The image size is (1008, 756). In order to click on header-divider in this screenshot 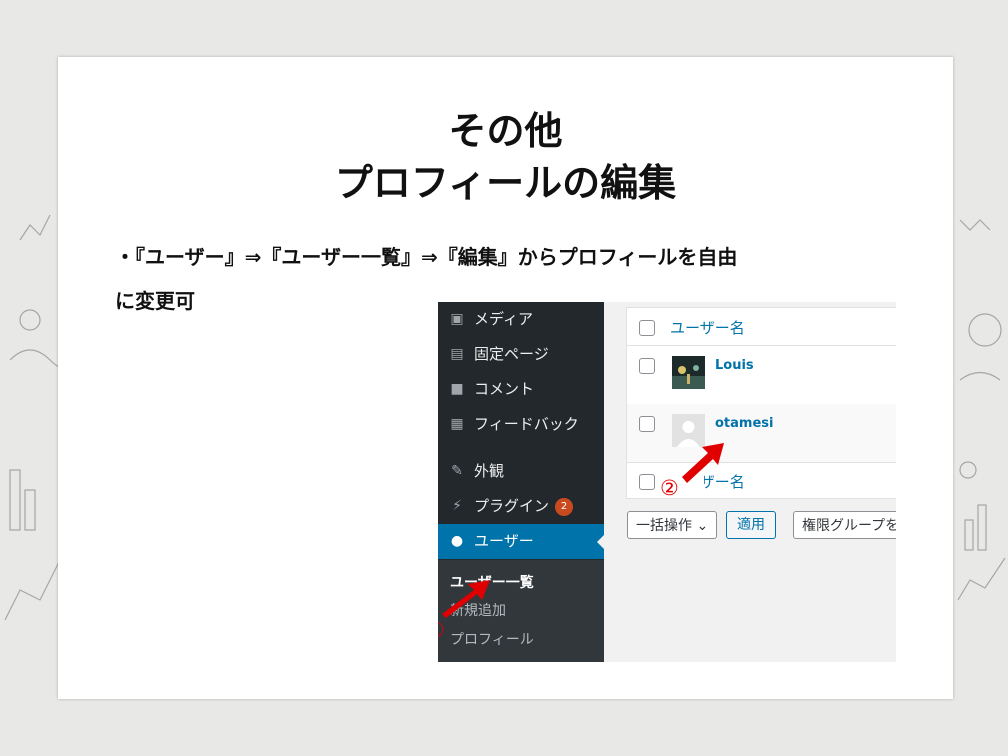, I will do `click(761, 345)`.